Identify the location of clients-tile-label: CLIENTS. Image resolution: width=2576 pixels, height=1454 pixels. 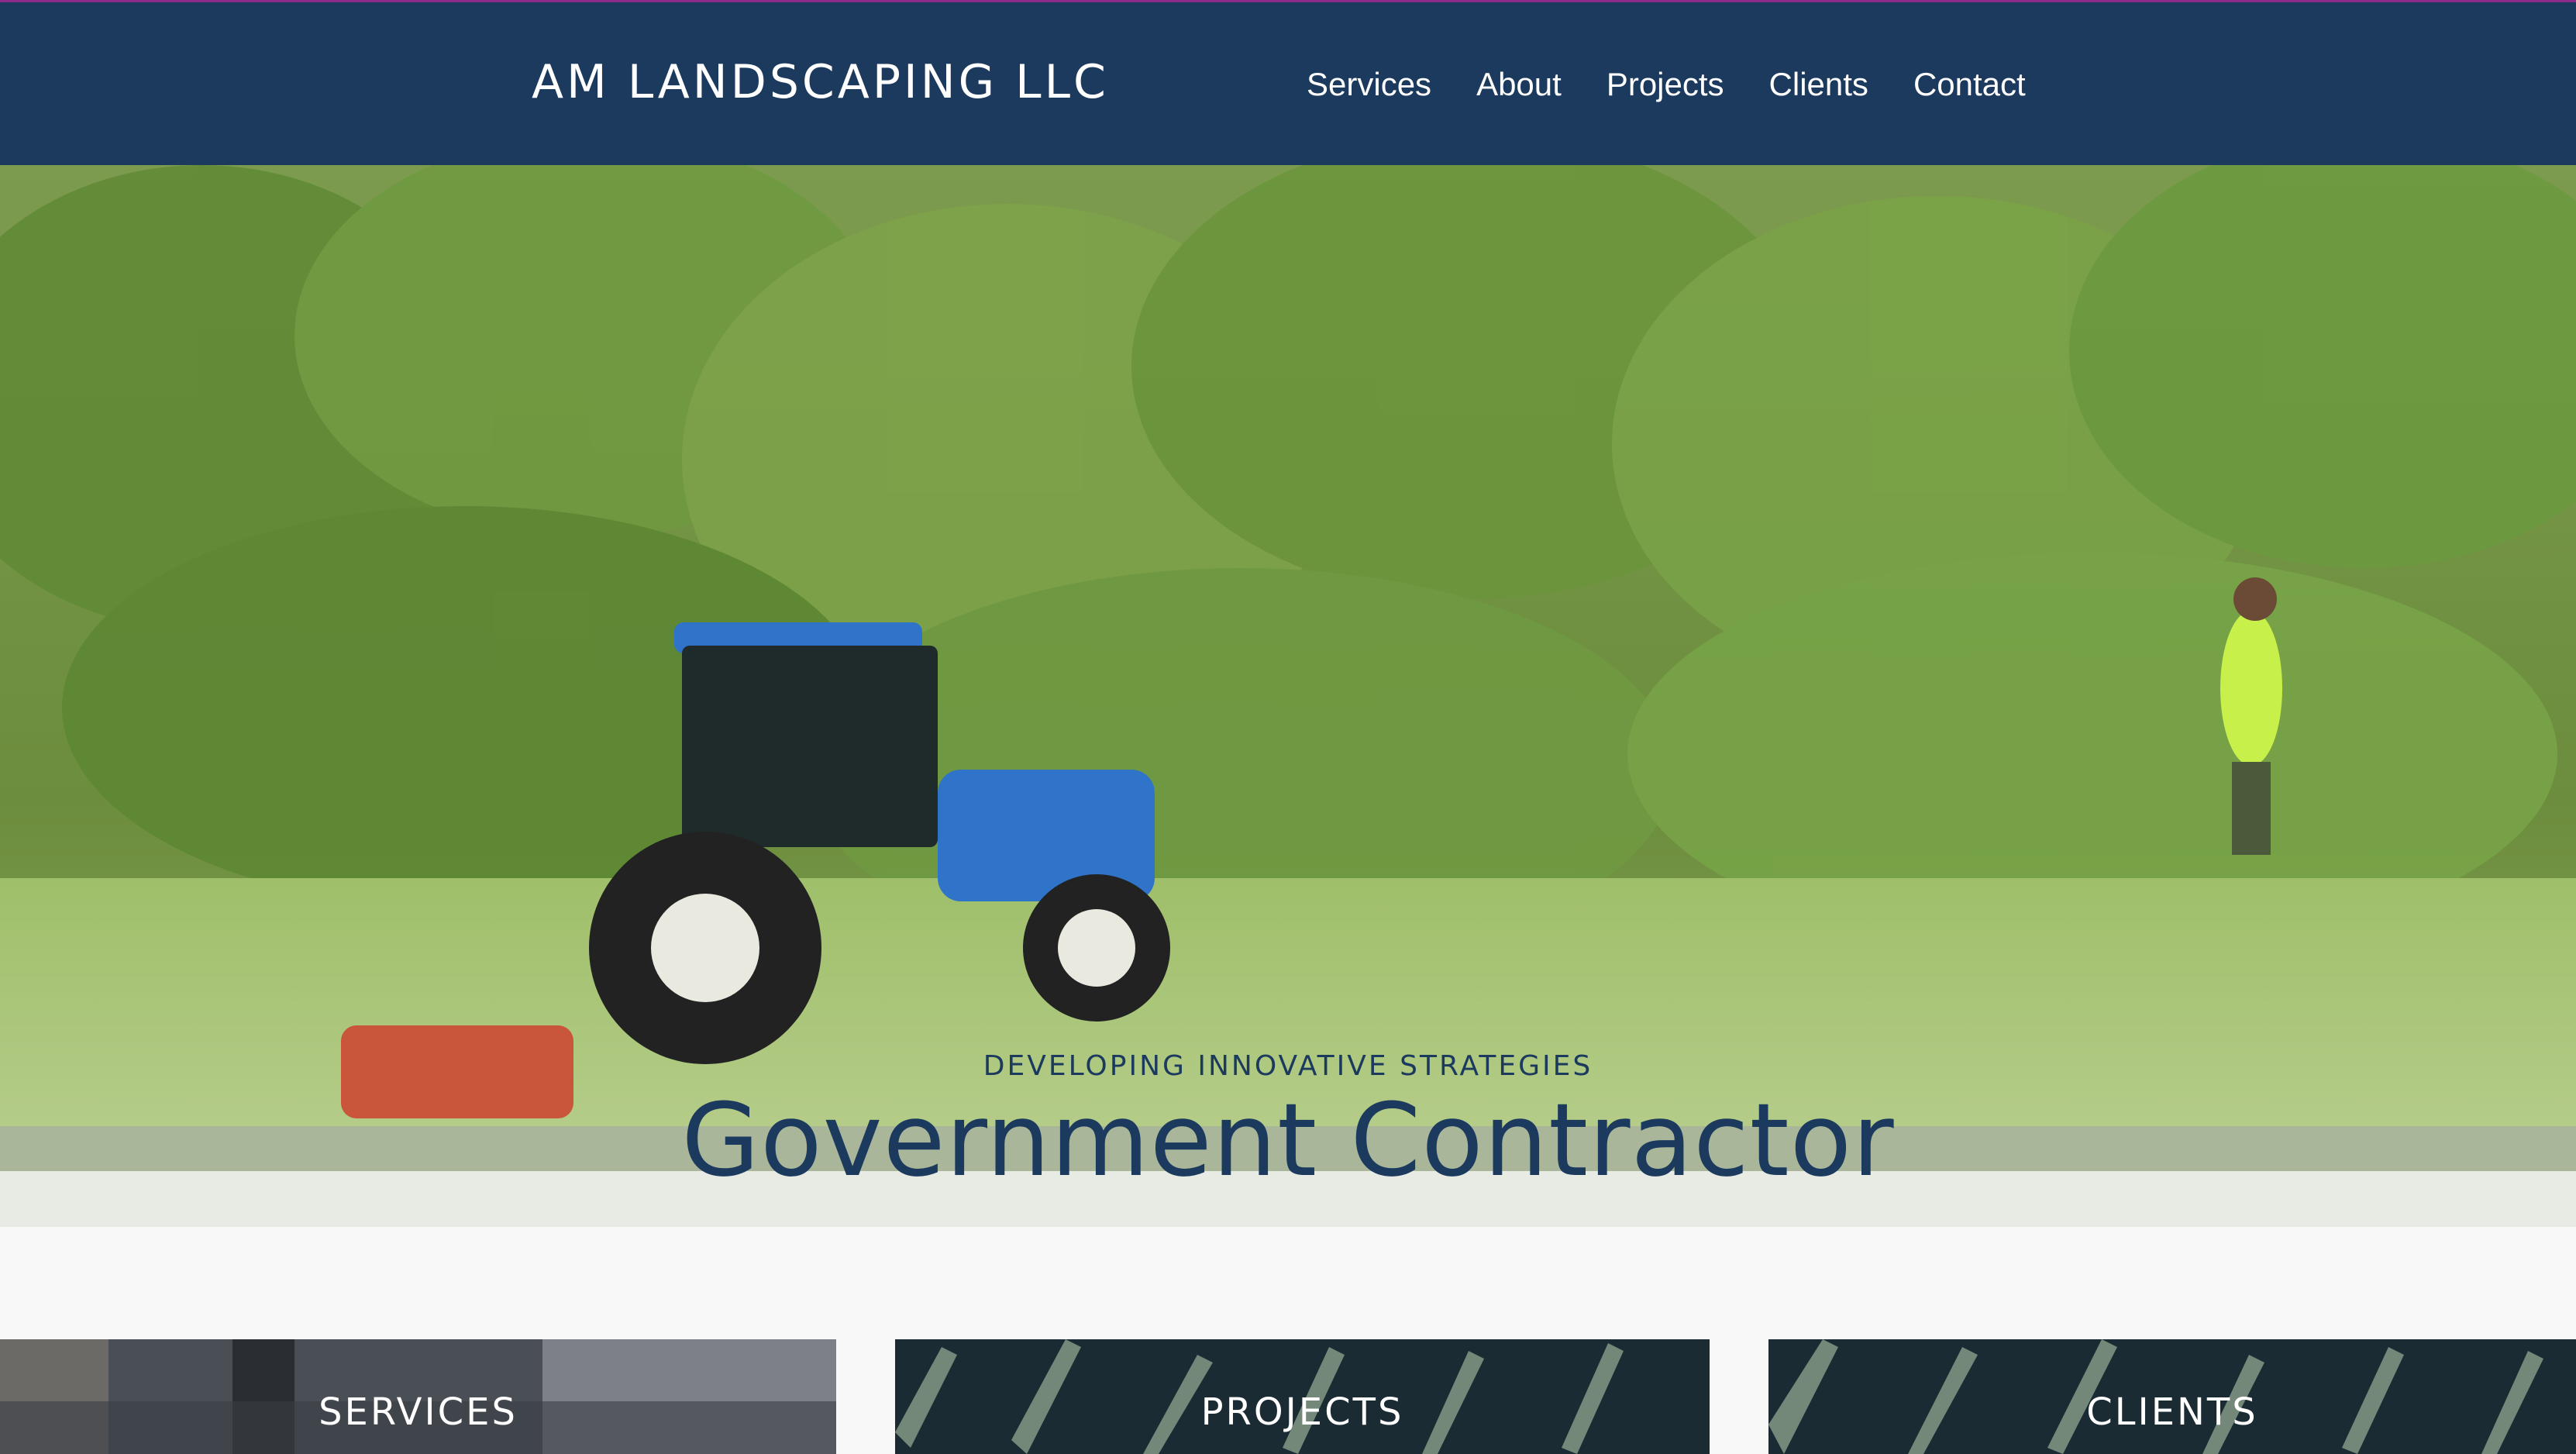
(2172, 1412).